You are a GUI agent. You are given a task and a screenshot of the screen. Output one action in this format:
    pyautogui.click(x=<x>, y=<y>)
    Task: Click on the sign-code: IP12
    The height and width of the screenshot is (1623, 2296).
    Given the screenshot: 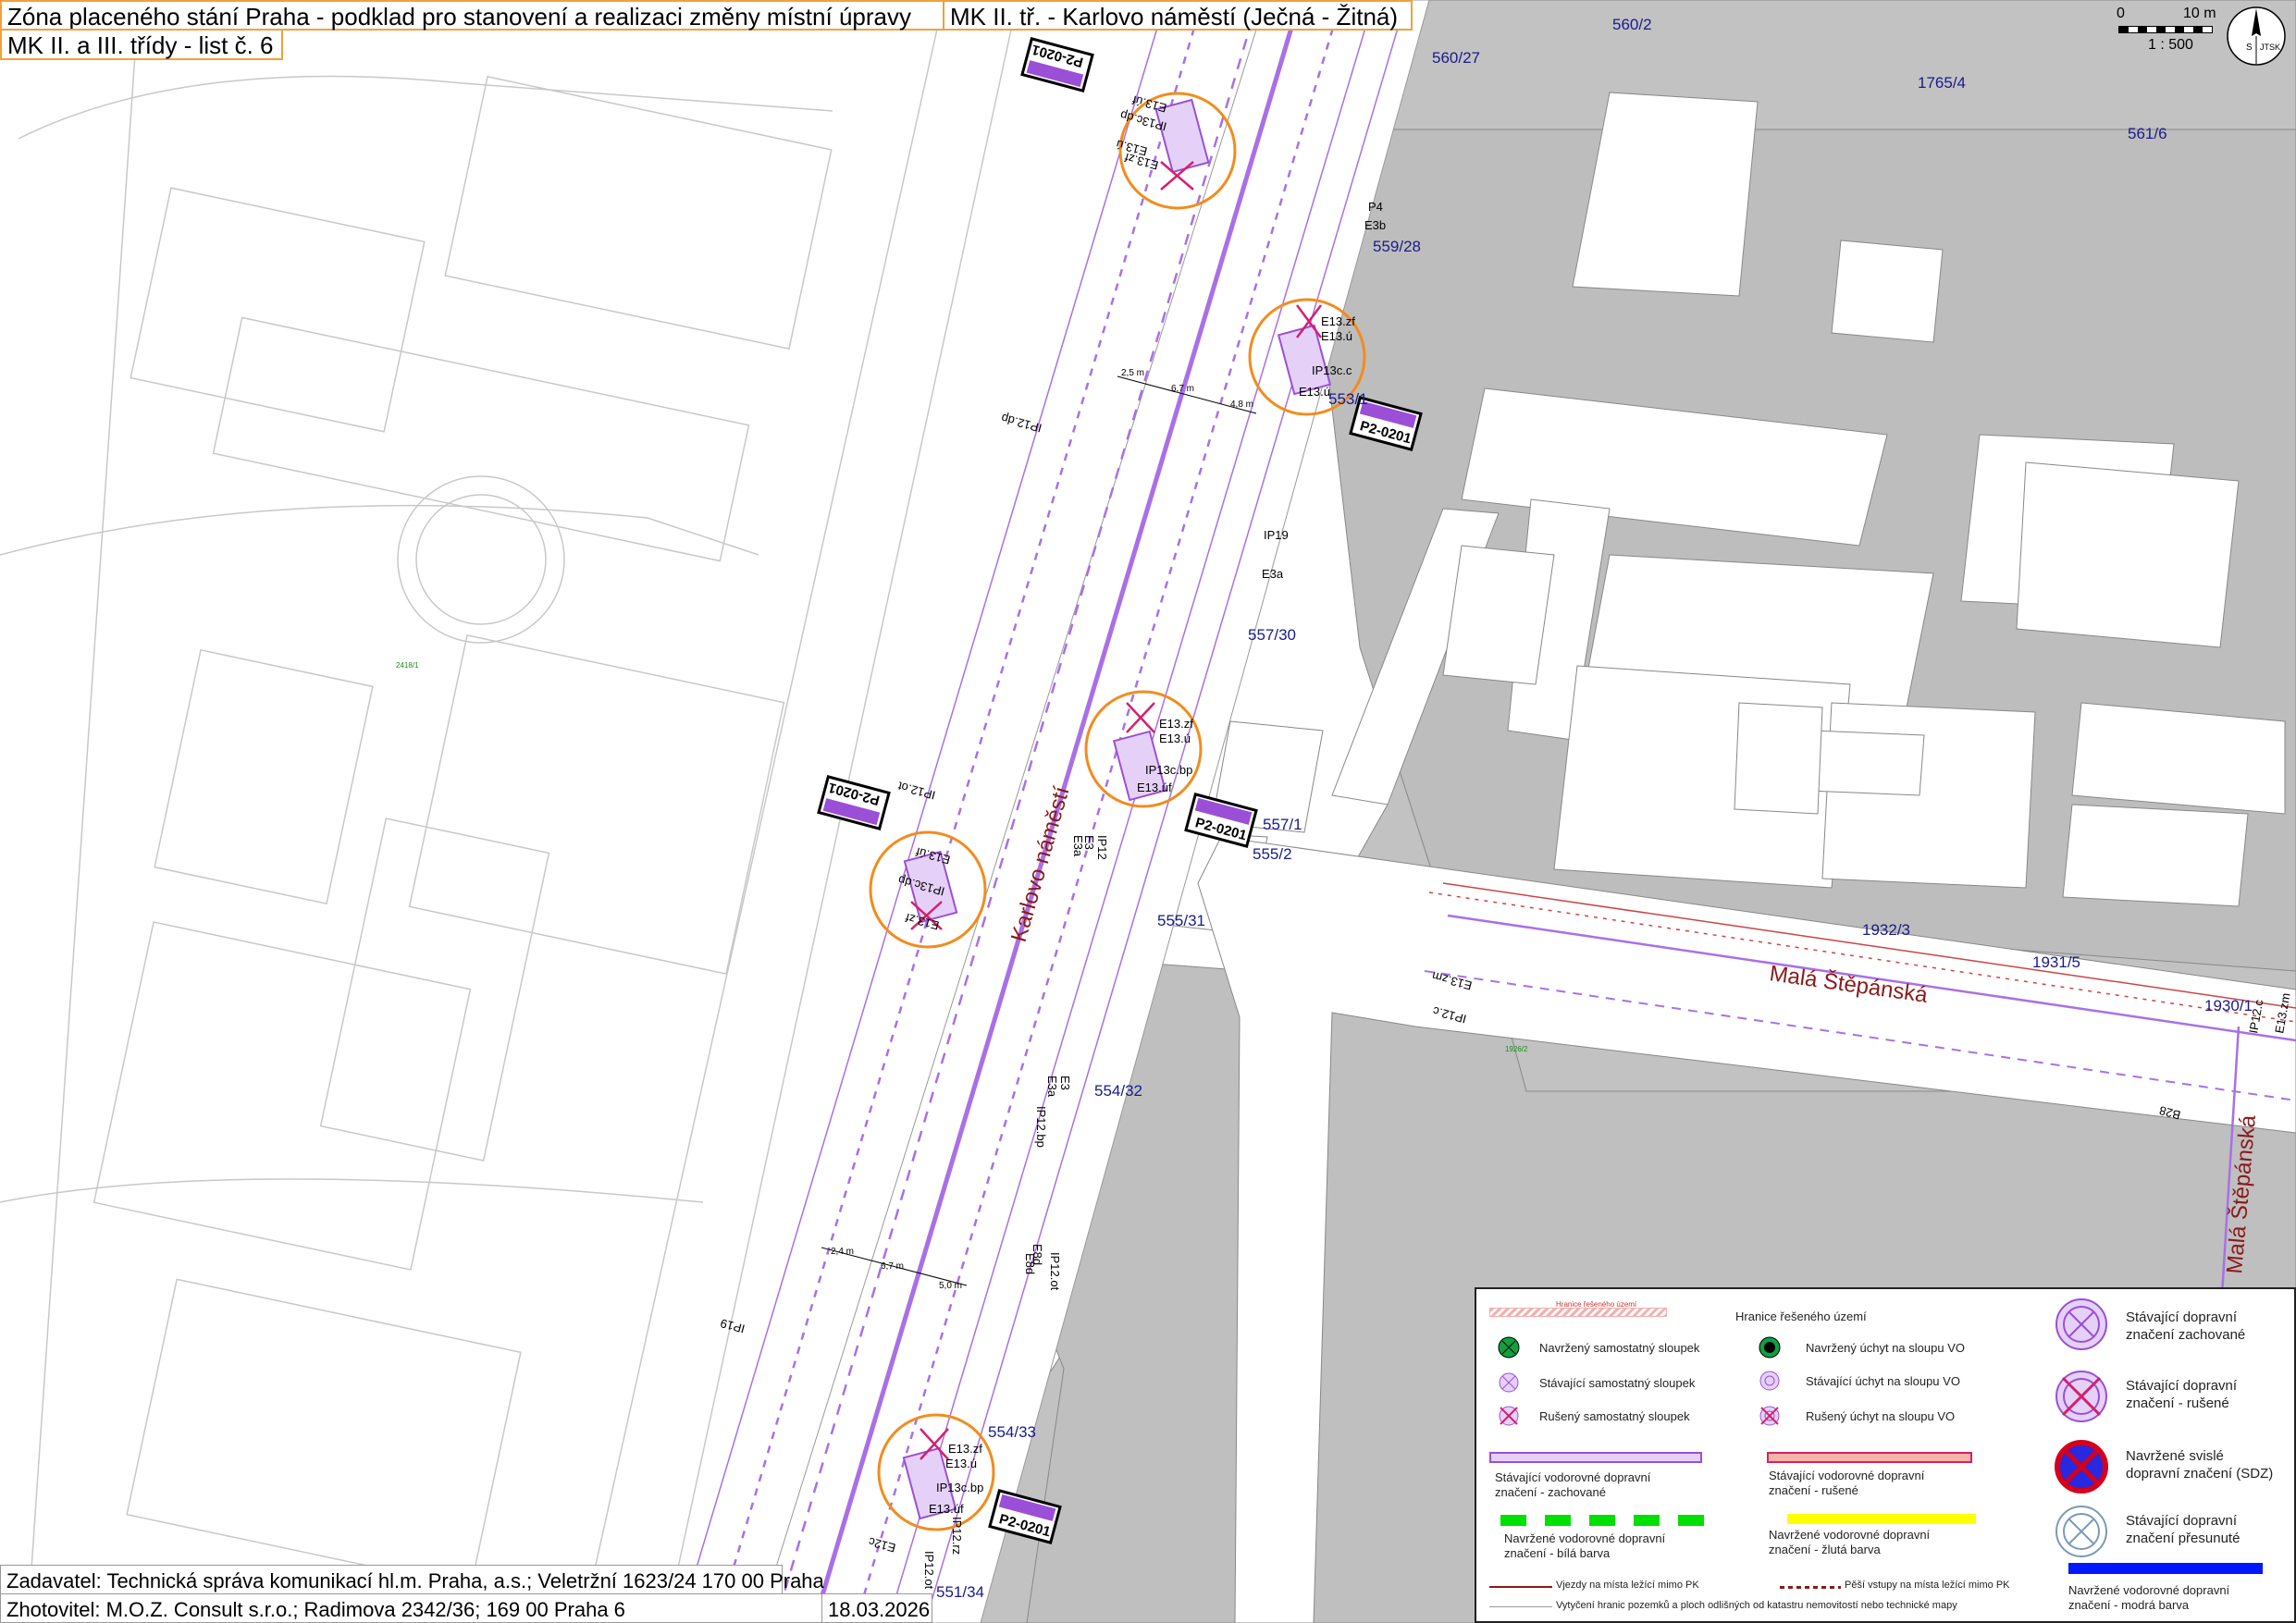 What is the action you would take?
    pyautogui.click(x=1102, y=847)
    